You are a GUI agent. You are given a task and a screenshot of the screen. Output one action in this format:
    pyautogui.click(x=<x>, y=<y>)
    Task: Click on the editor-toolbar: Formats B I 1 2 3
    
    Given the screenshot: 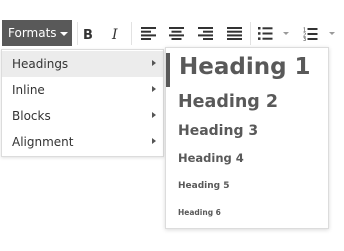 What is the action you would take?
    pyautogui.click(x=172, y=33)
    